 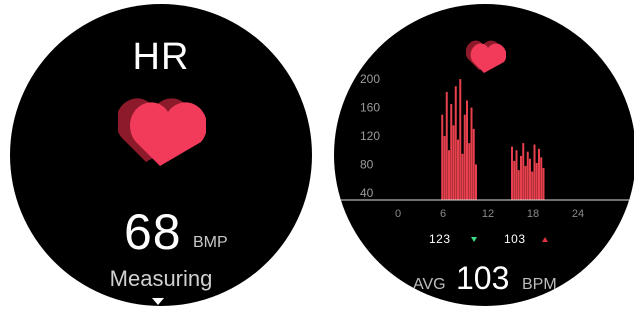 What do you see at coordinates (398, 214) in the screenshot?
I see `x-tick-label: 0` at bounding box center [398, 214].